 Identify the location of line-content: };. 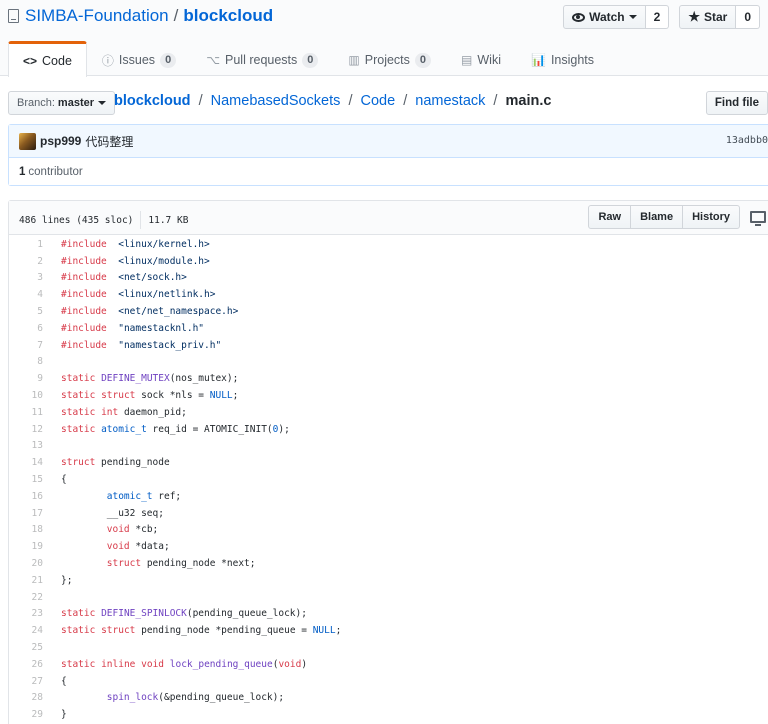
(57, 580).